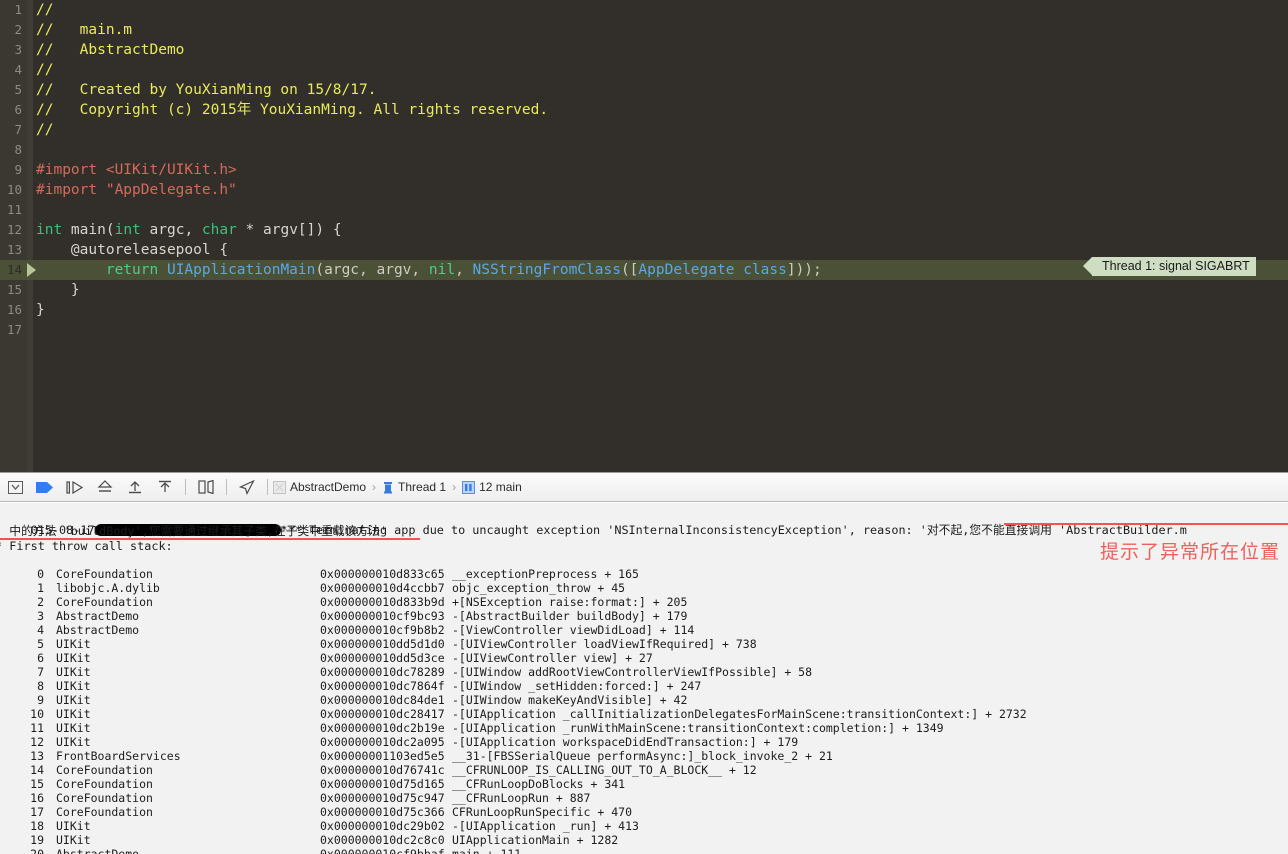 The width and height of the screenshot is (1288, 854). Describe the element at coordinates (37, 756) in the screenshot. I see `stack-frame-index: 13` at that location.